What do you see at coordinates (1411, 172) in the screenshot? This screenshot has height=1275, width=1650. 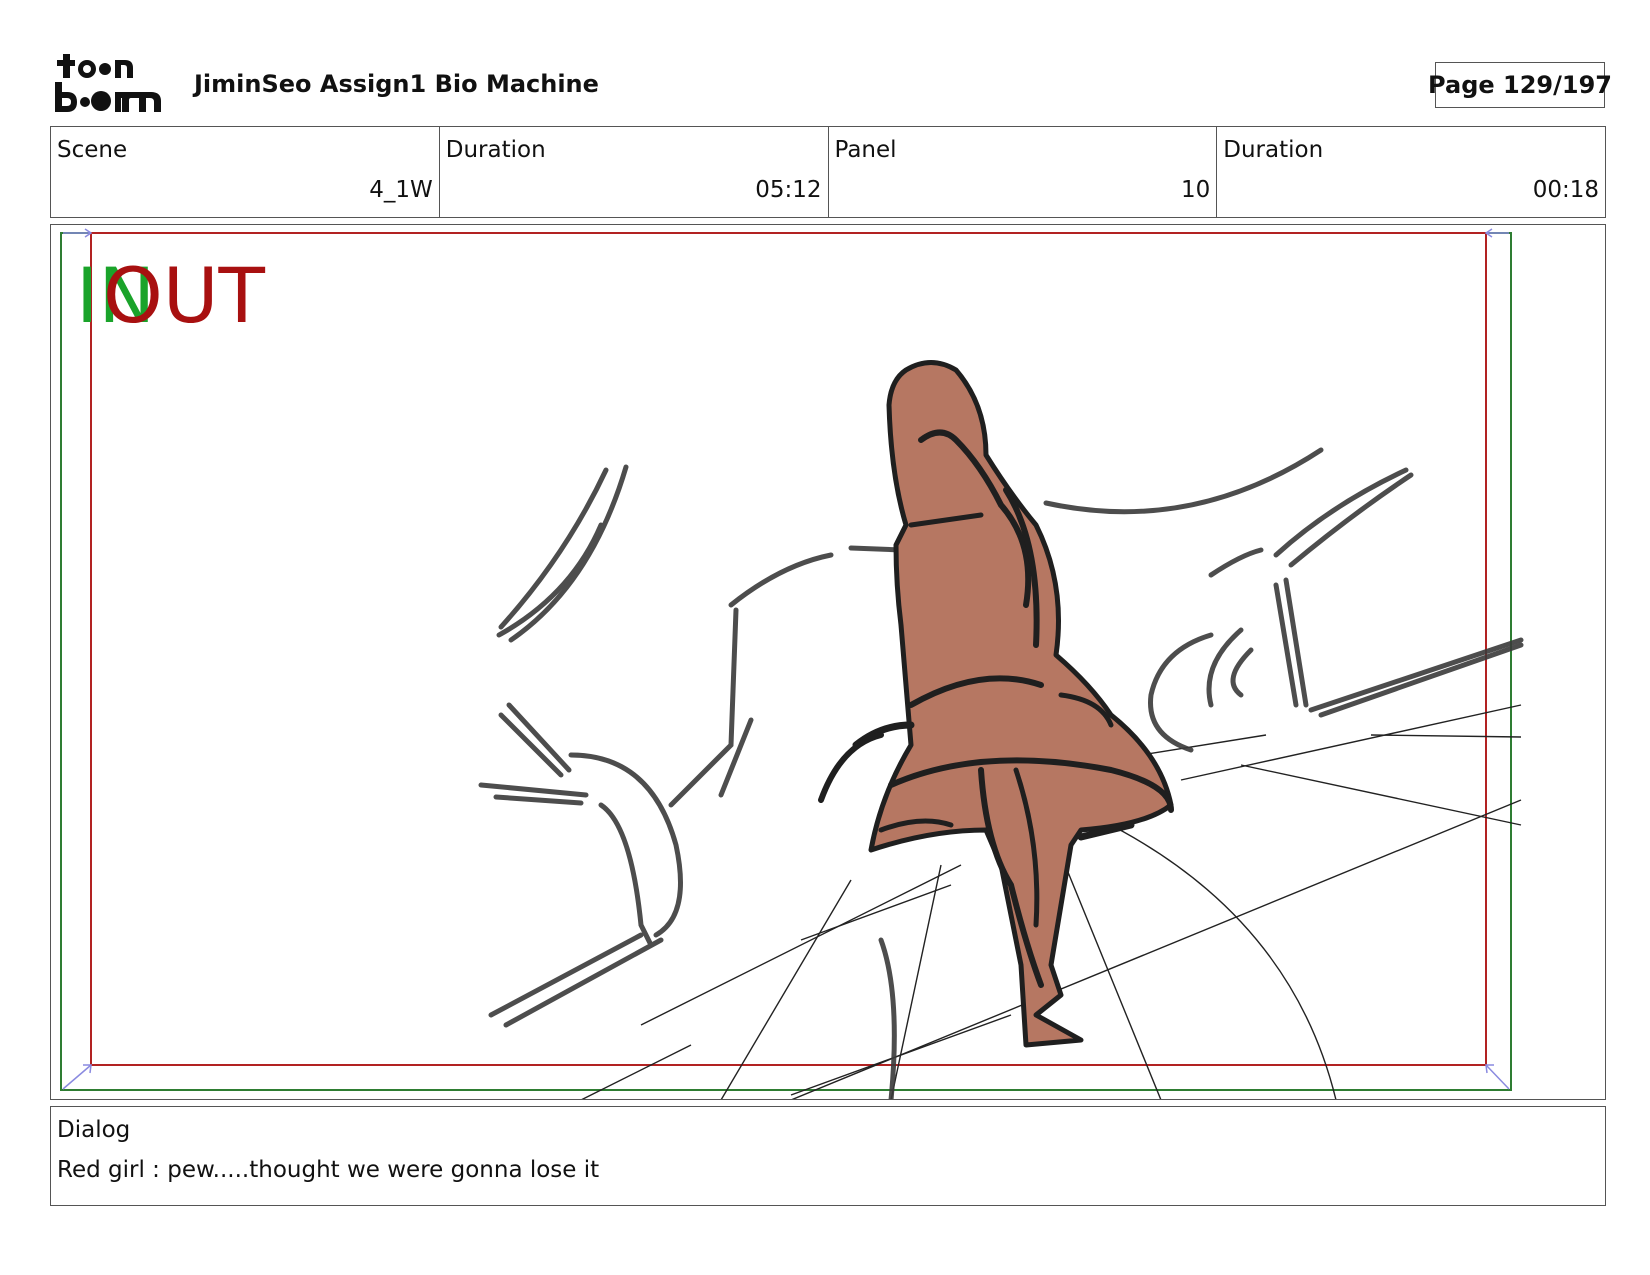 I see `panel-duration-cell: Duration 00:18` at bounding box center [1411, 172].